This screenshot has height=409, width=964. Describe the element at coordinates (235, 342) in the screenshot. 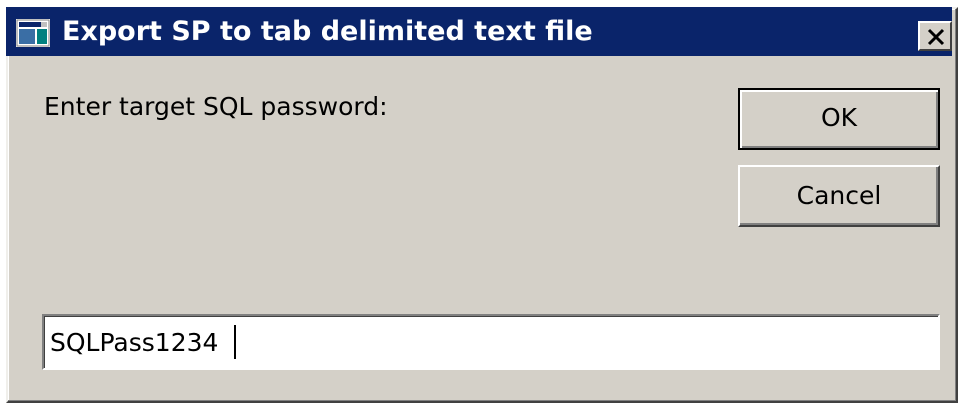

I see `text-caret` at that location.